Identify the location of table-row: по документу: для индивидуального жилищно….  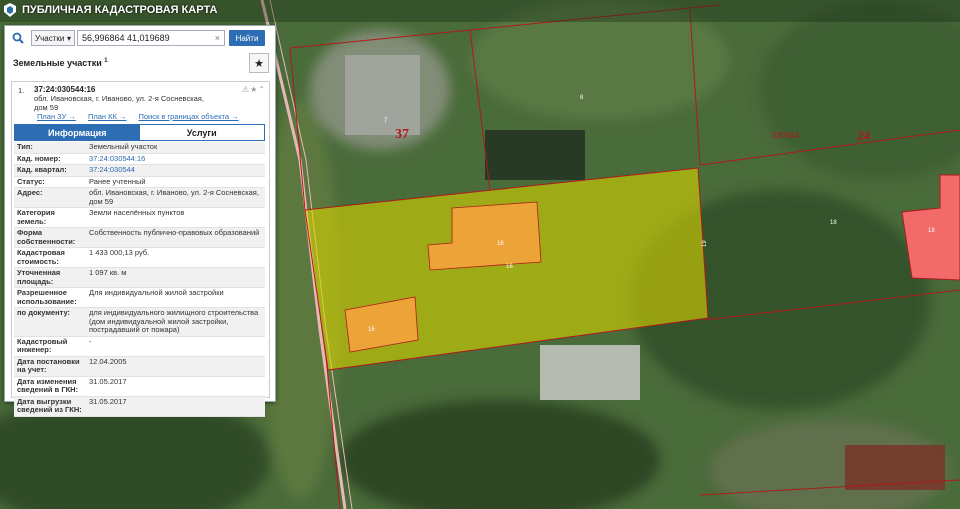
(139, 322).